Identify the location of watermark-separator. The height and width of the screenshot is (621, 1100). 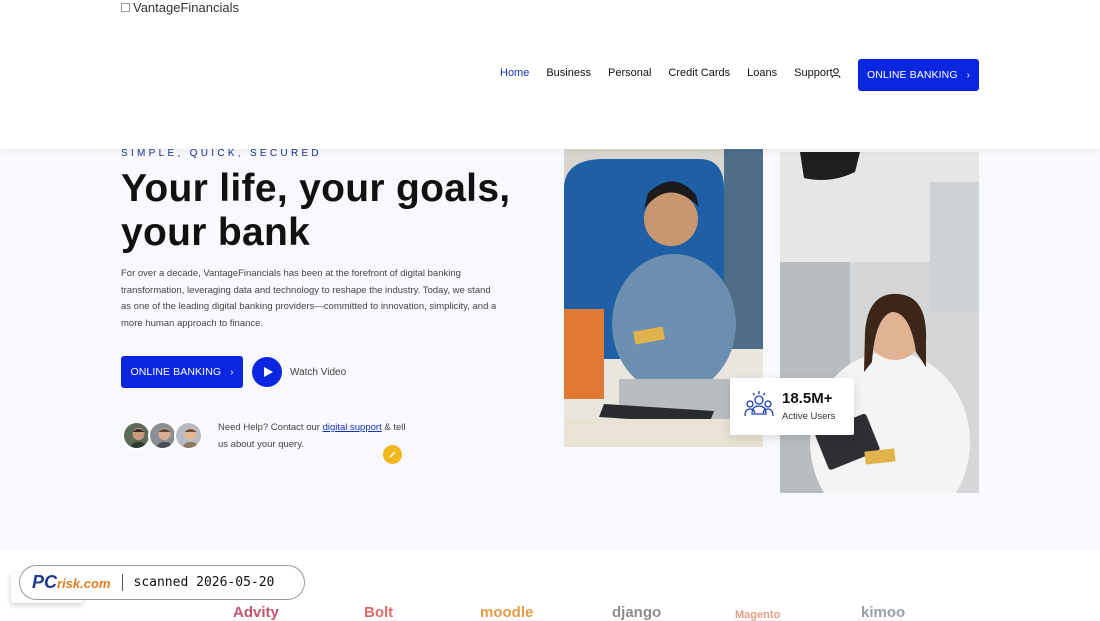
(122, 582).